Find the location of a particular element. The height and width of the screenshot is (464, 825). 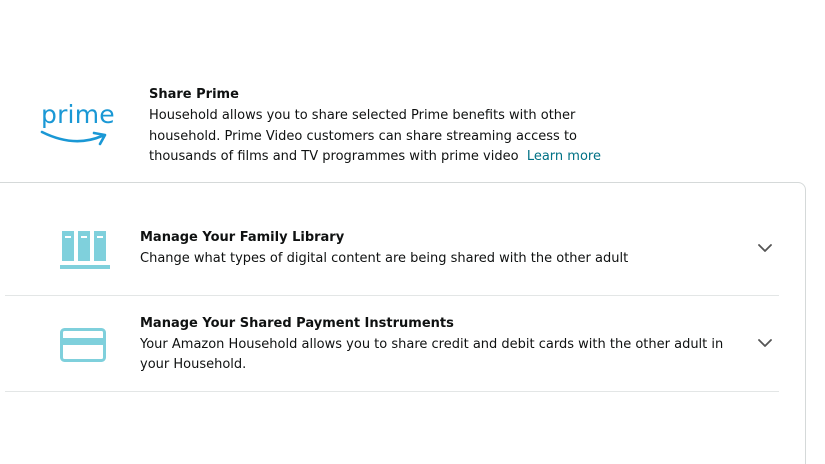

credit-card-icon is located at coordinates (83, 347).